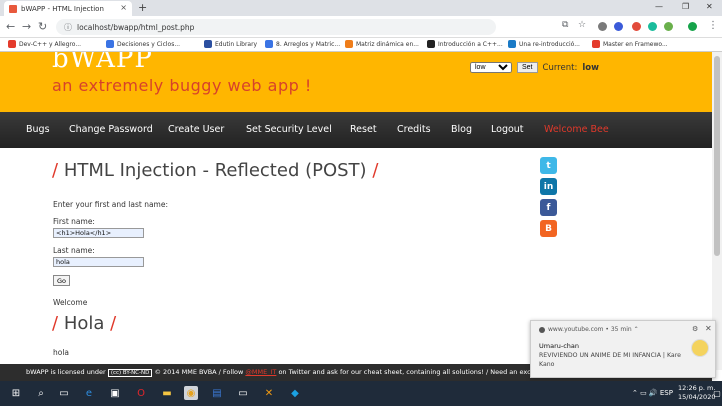 This screenshot has width=722, height=406. I want to click on first-name-input: <h1>Hola</h1>, so click(98, 233).